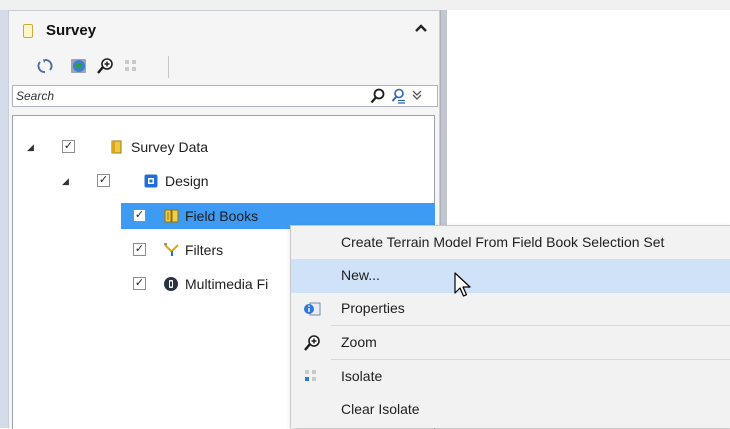 Image resolution: width=730 pixels, height=429 pixels. Describe the element at coordinates (45, 66) in the screenshot. I see `refresh-icon` at that location.